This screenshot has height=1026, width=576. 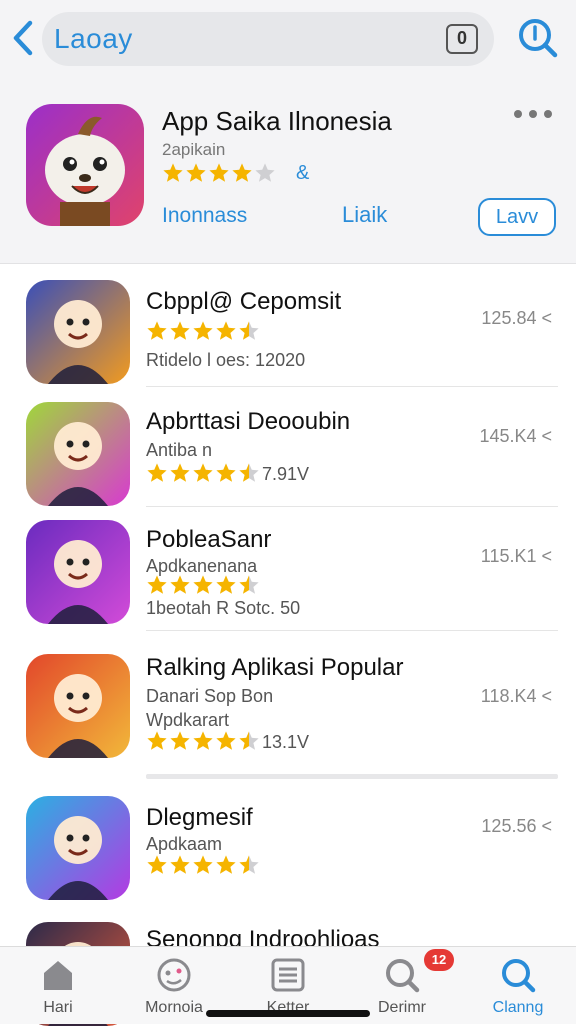 What do you see at coordinates (286, 742) in the screenshot?
I see `app-meta: 13.1V` at bounding box center [286, 742].